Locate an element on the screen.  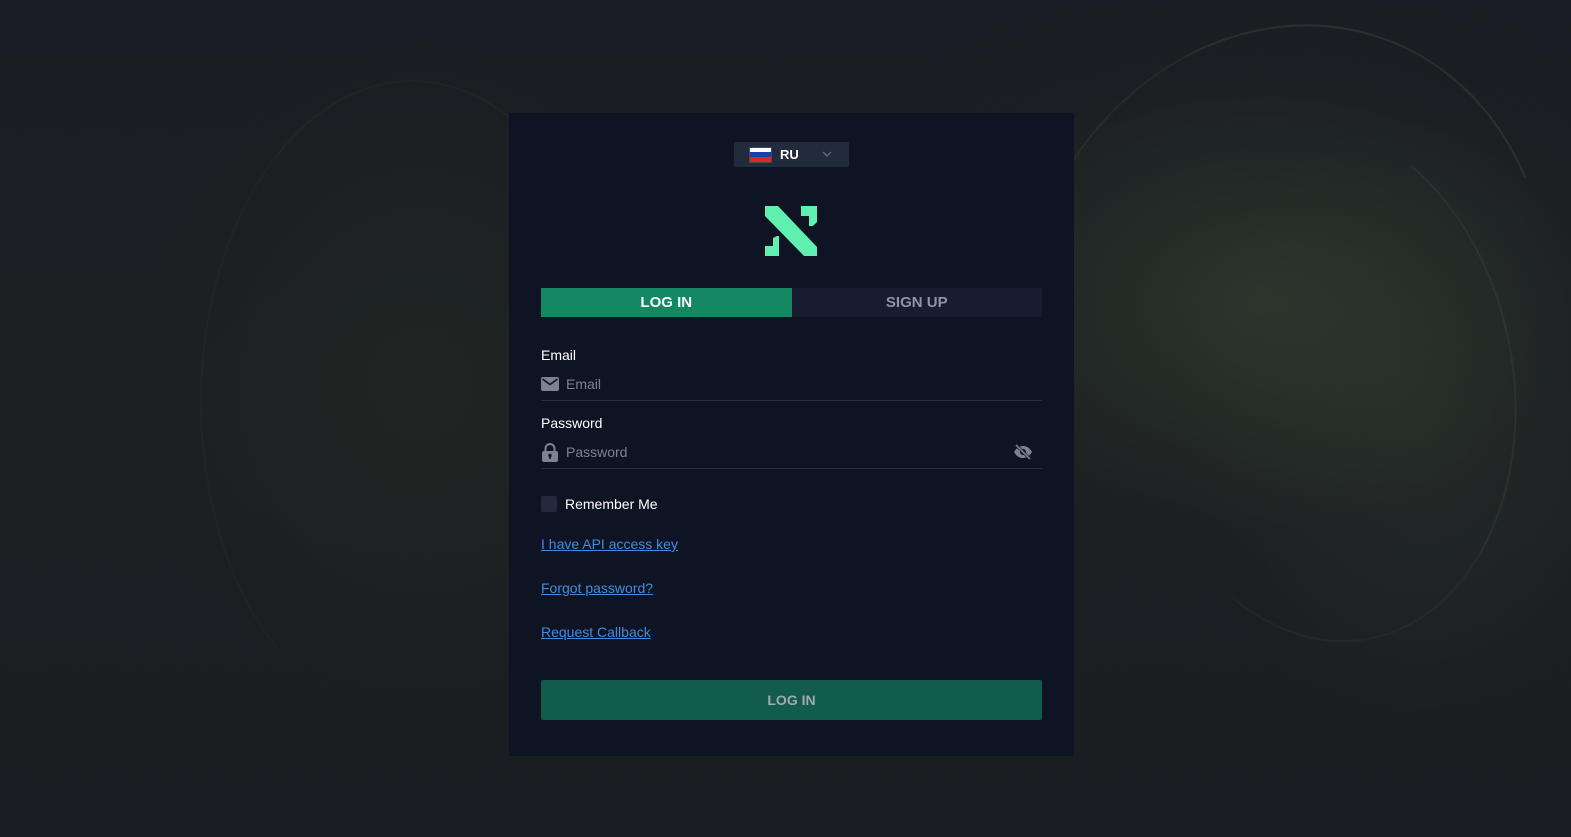
eye-off-icon is located at coordinates (1023, 452).